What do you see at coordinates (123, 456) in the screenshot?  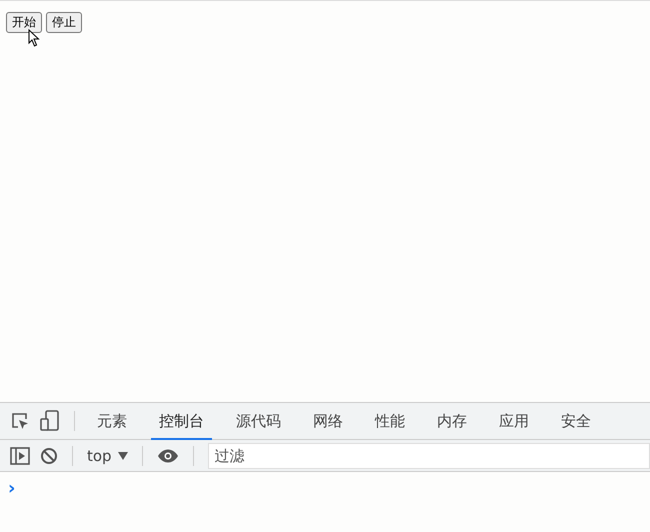 I see `dropdown-arrow-icon` at bounding box center [123, 456].